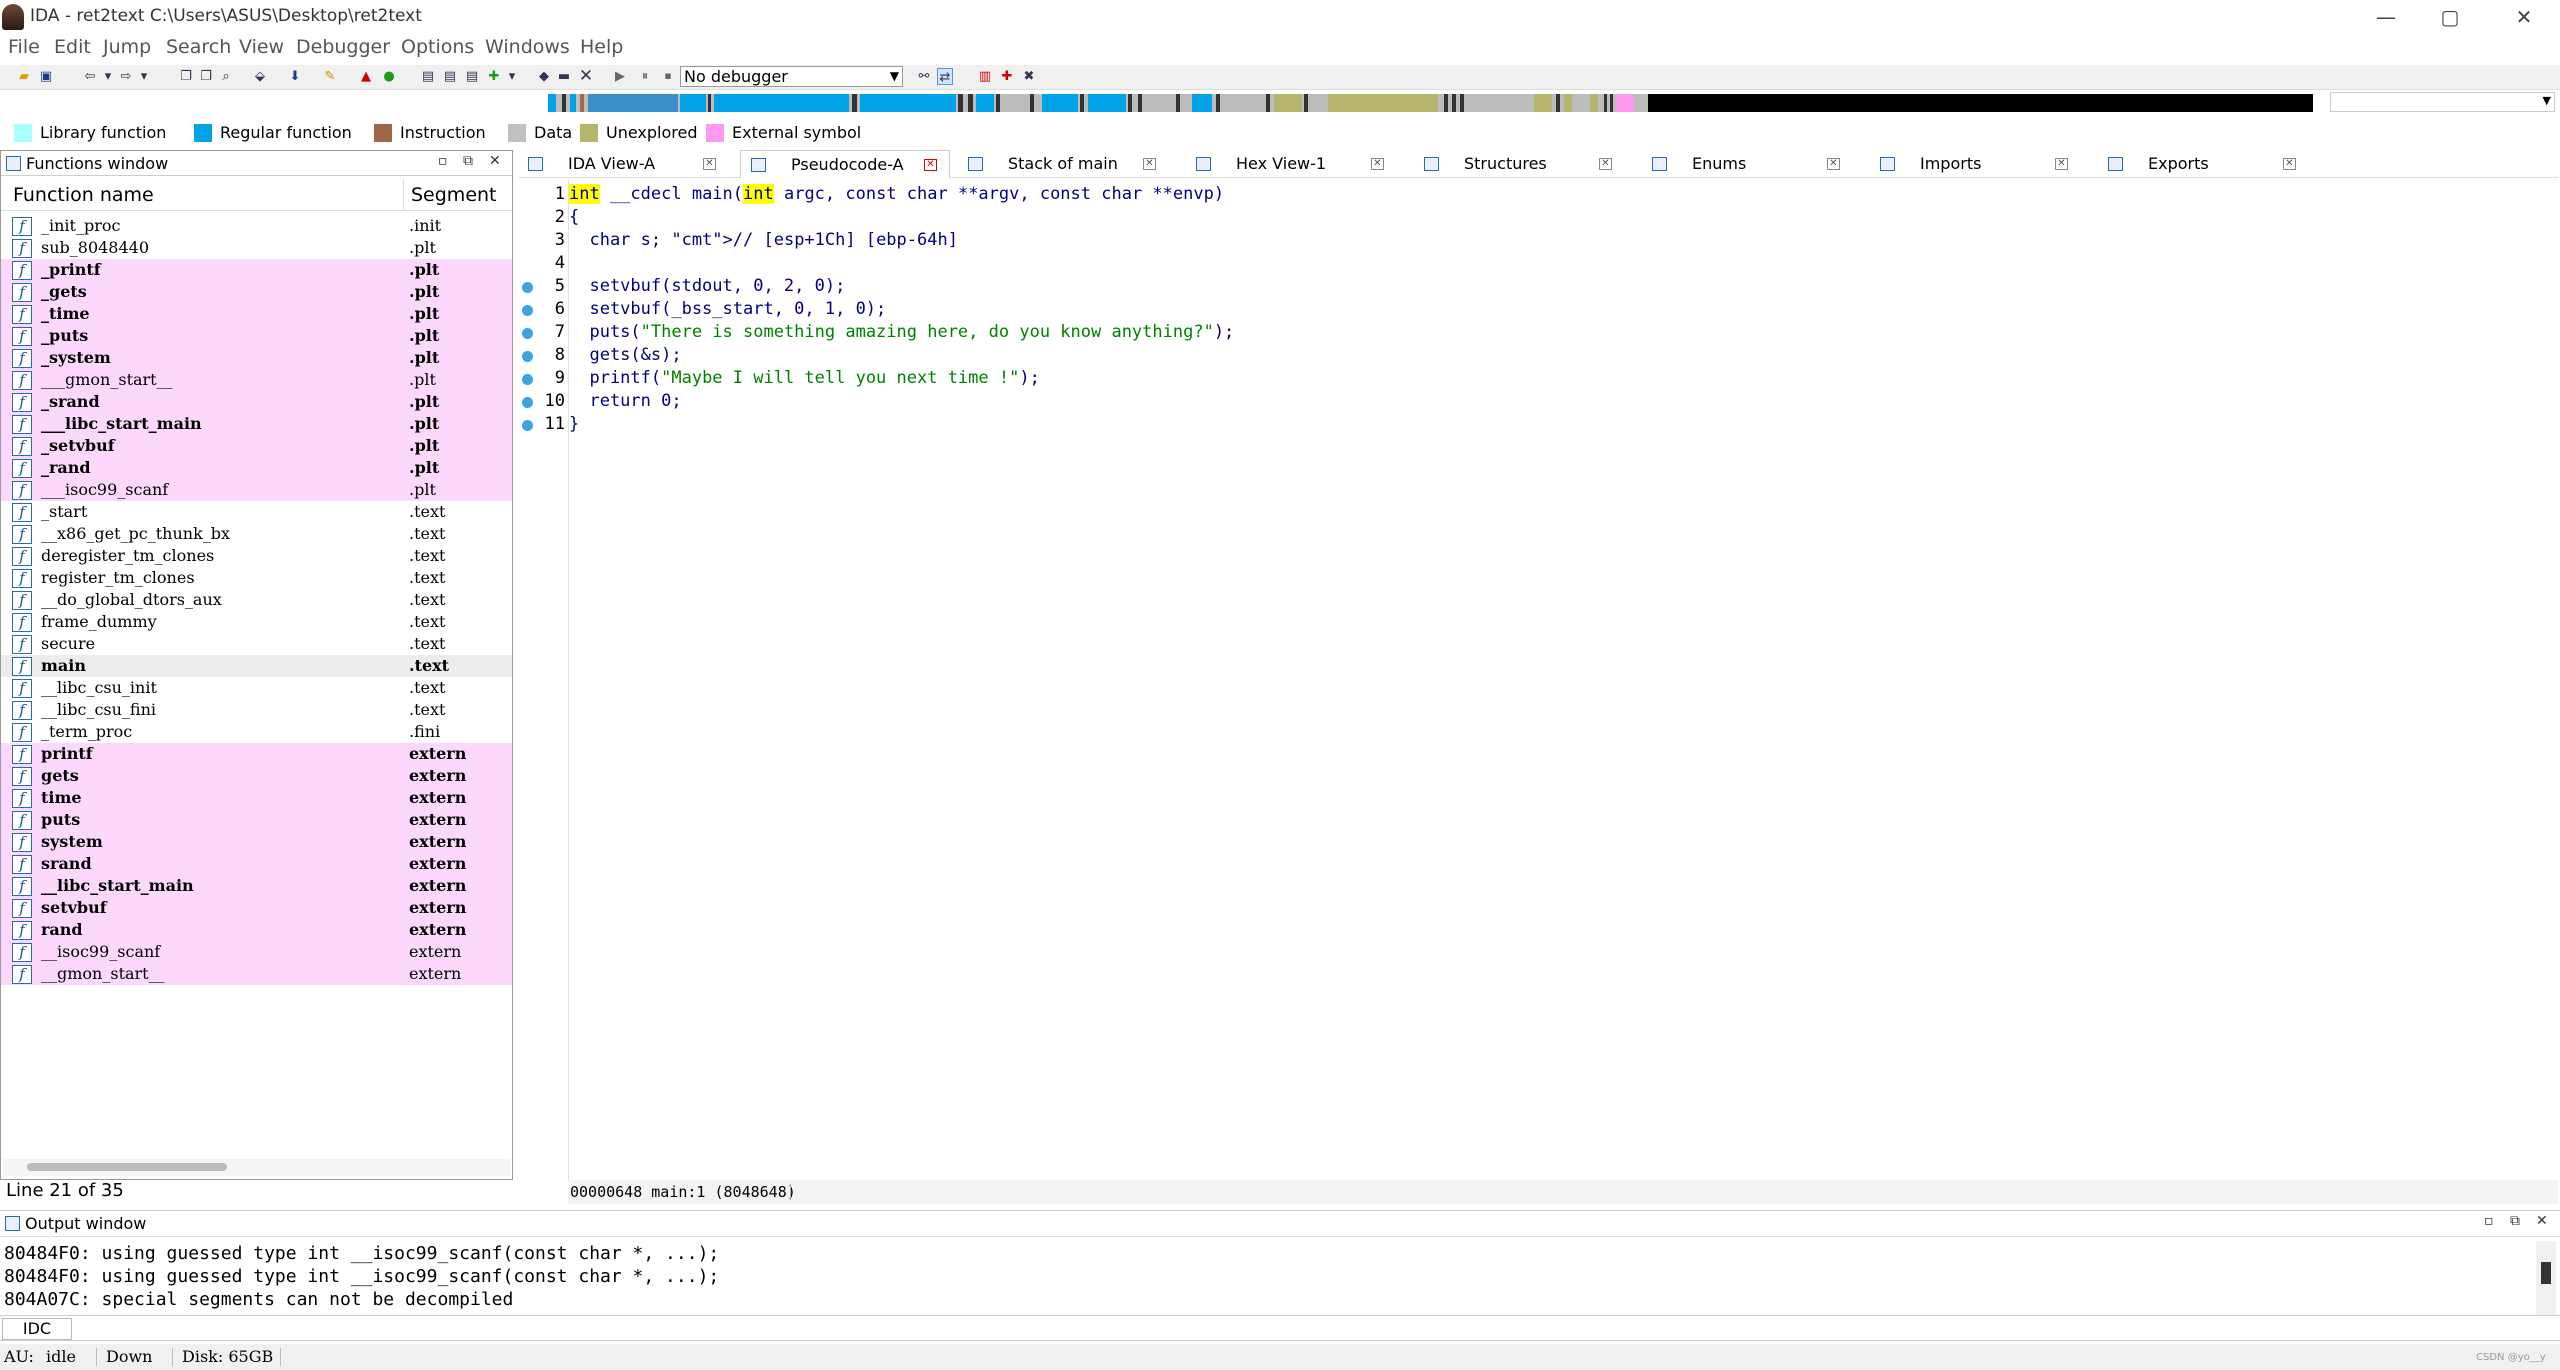  Describe the element at coordinates (186, 76) in the screenshot. I see `copy-icon: ❐` at that location.